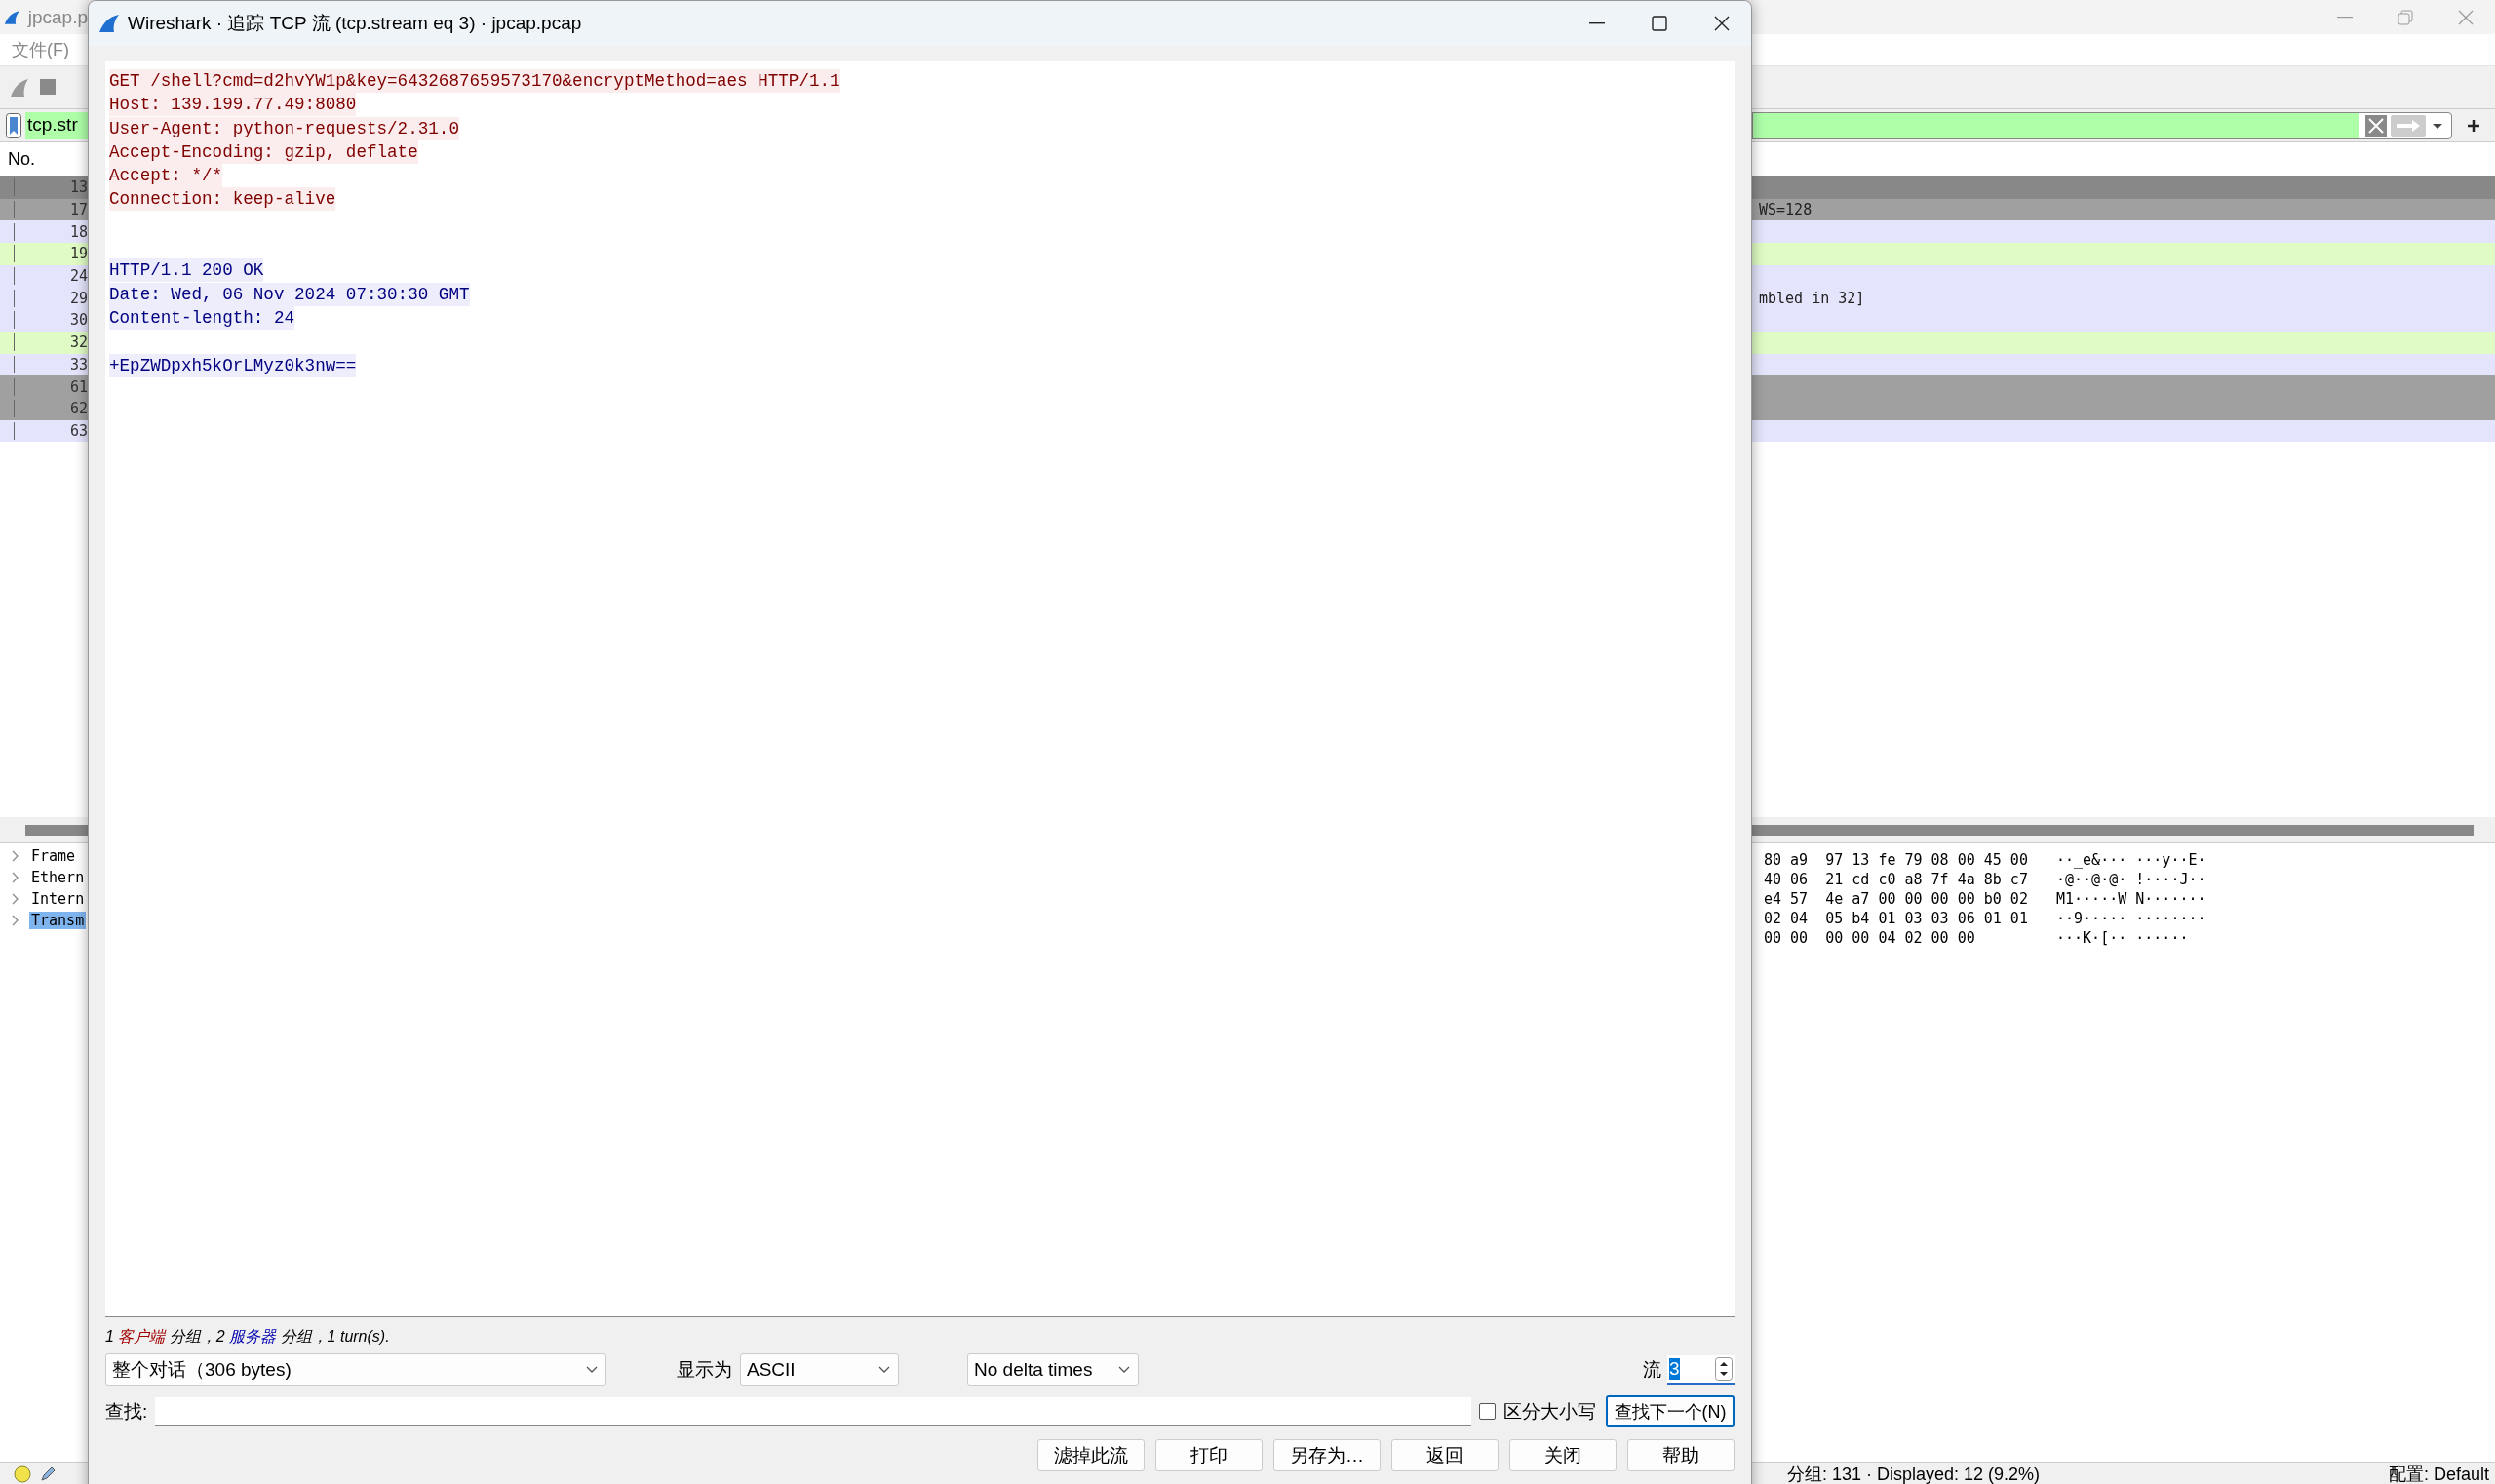 The width and height of the screenshot is (2495, 1484). Describe the element at coordinates (1659, 23) in the screenshot. I see `maximize-icon` at that location.